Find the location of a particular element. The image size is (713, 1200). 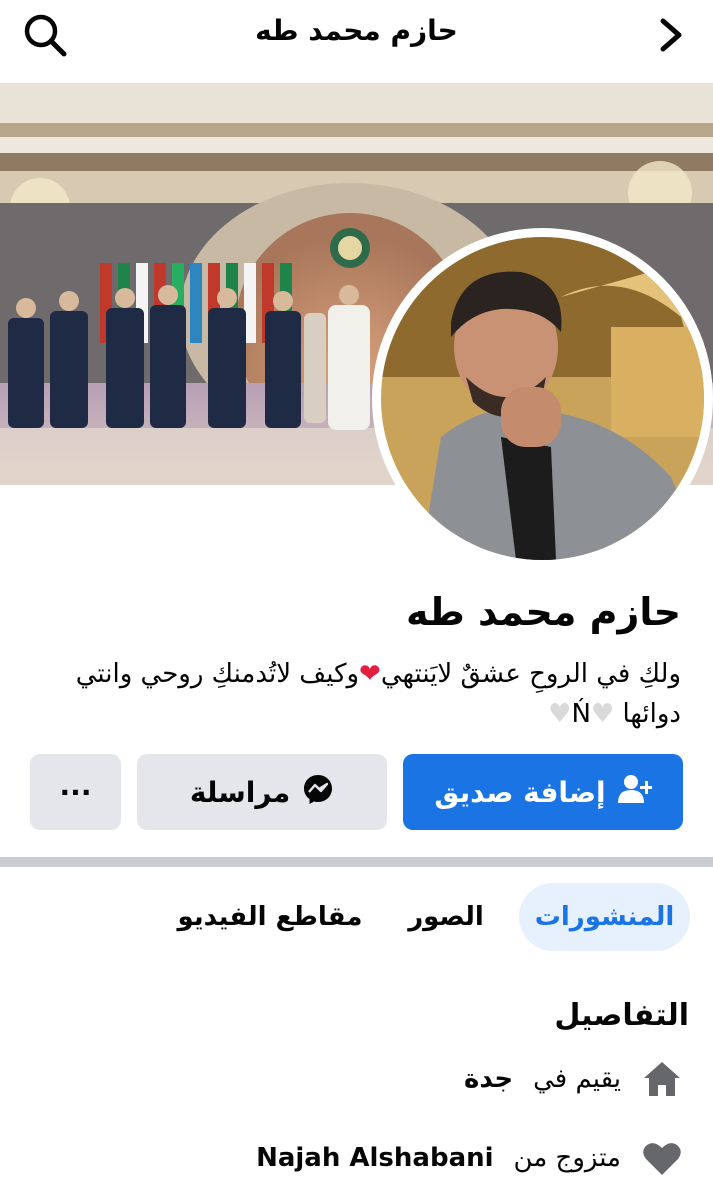

tab-videos: مقاطع الفيديو is located at coordinates (270, 917).